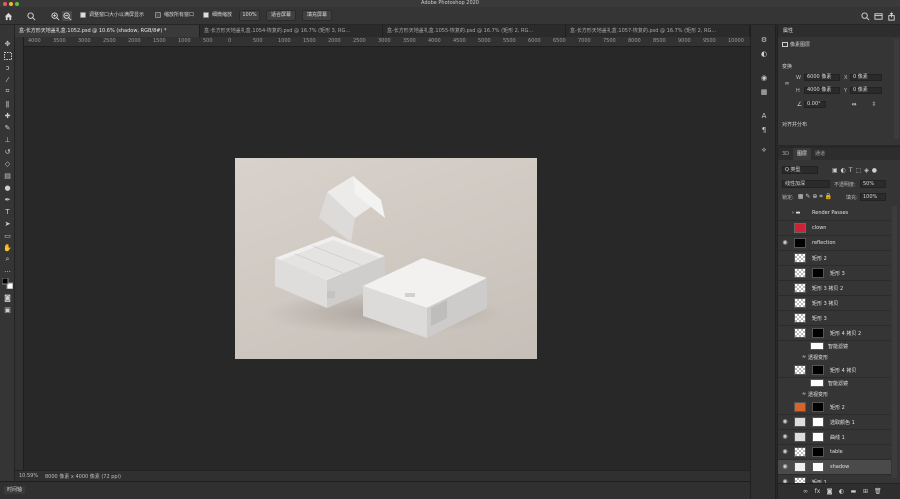  Describe the element at coordinates (794, 124) in the screenshot. I see `align-section: 对齐并分布` at that location.